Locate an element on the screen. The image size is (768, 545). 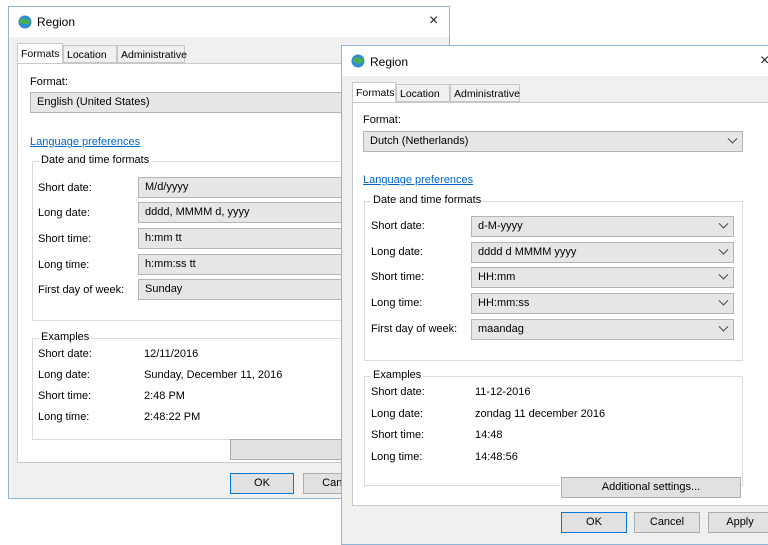
long-date-value: dddd d MMMM yyyy is located at coordinates (527, 252).